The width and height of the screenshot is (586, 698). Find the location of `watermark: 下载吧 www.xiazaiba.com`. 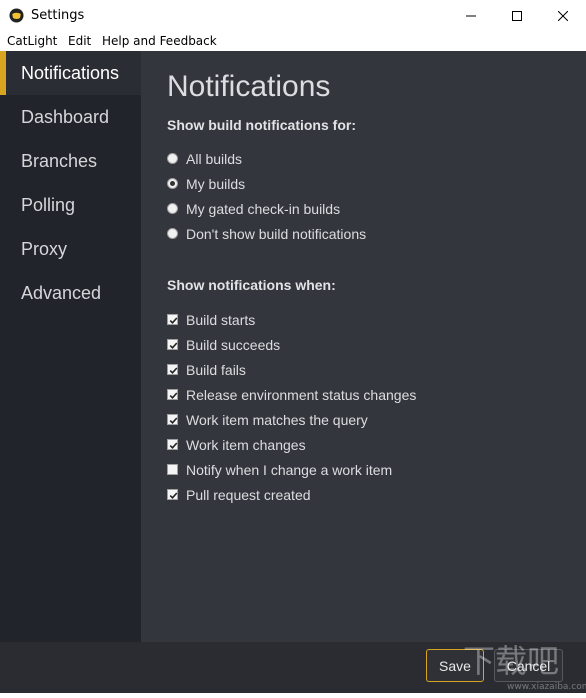

watermark: 下载吧 www.xiazaiba.com is located at coordinates (516, 662).